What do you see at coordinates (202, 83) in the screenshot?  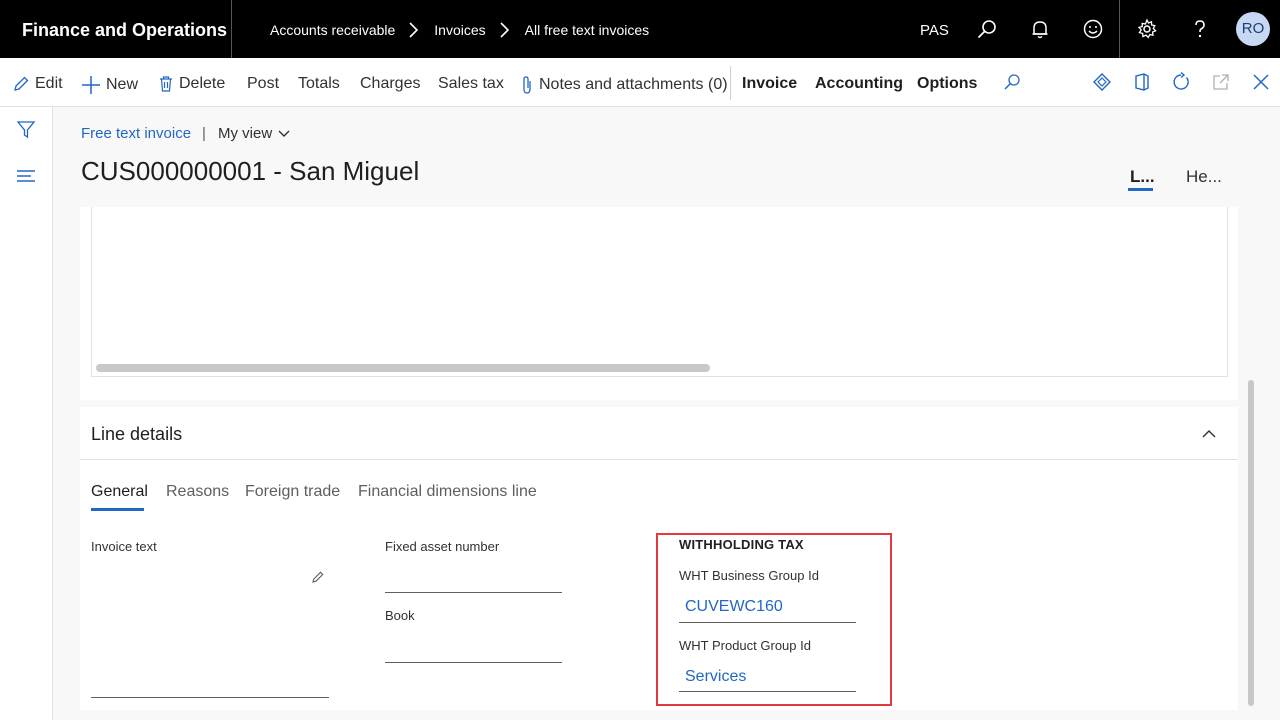 I see `delete-label: Delete` at bounding box center [202, 83].